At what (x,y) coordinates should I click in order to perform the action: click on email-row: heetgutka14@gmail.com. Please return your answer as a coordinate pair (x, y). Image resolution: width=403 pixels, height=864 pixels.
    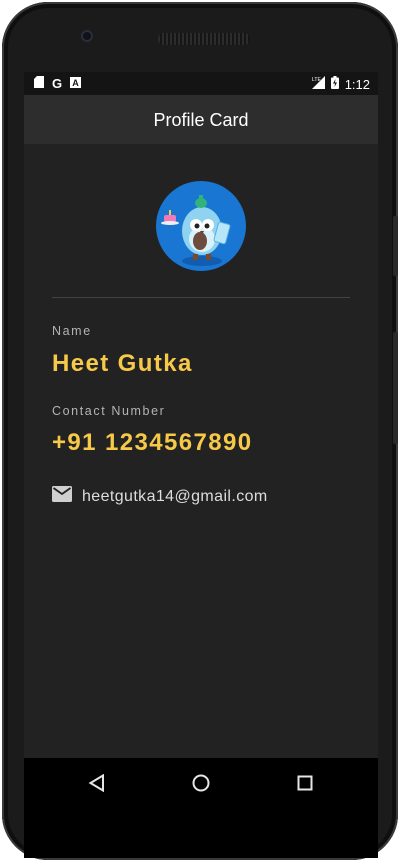
    Looking at the image, I should click on (160, 496).